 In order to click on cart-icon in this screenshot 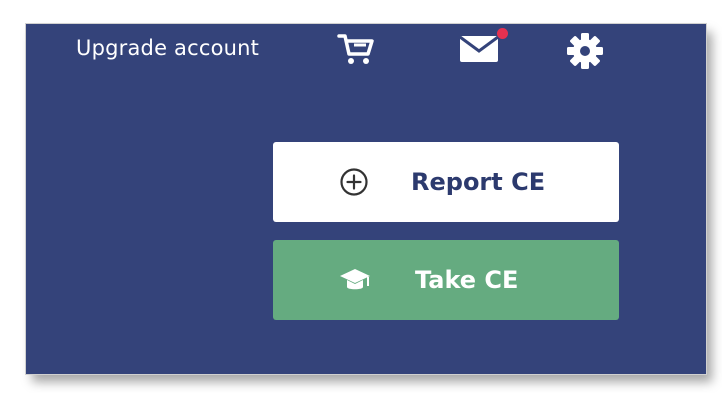, I will do `click(355, 49)`.